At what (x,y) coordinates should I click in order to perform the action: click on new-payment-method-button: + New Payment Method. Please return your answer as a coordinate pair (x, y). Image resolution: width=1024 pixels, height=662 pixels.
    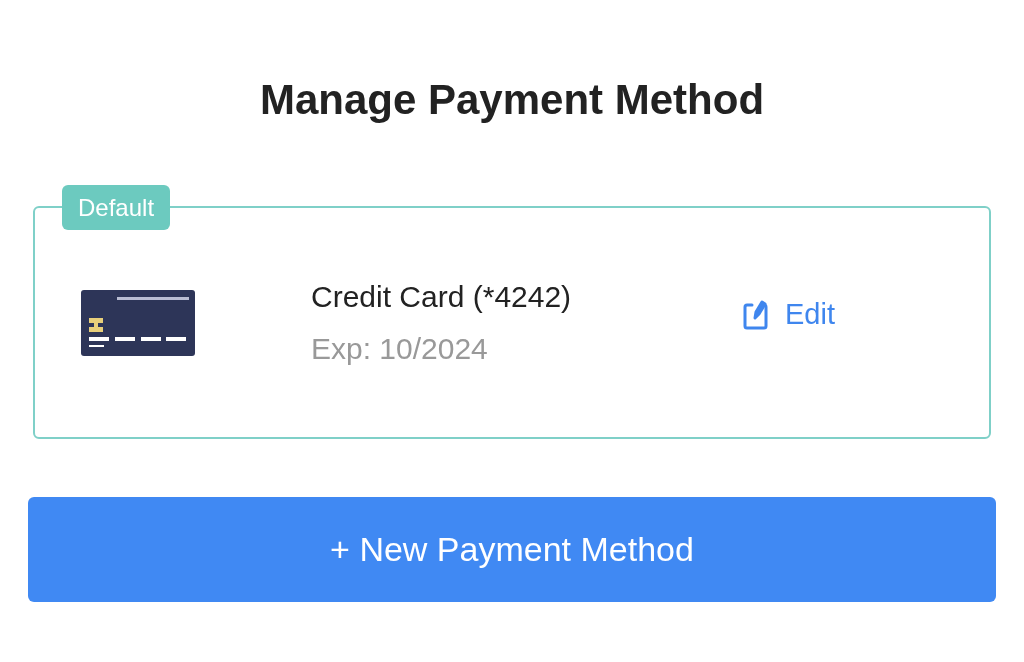
    Looking at the image, I should click on (512, 549).